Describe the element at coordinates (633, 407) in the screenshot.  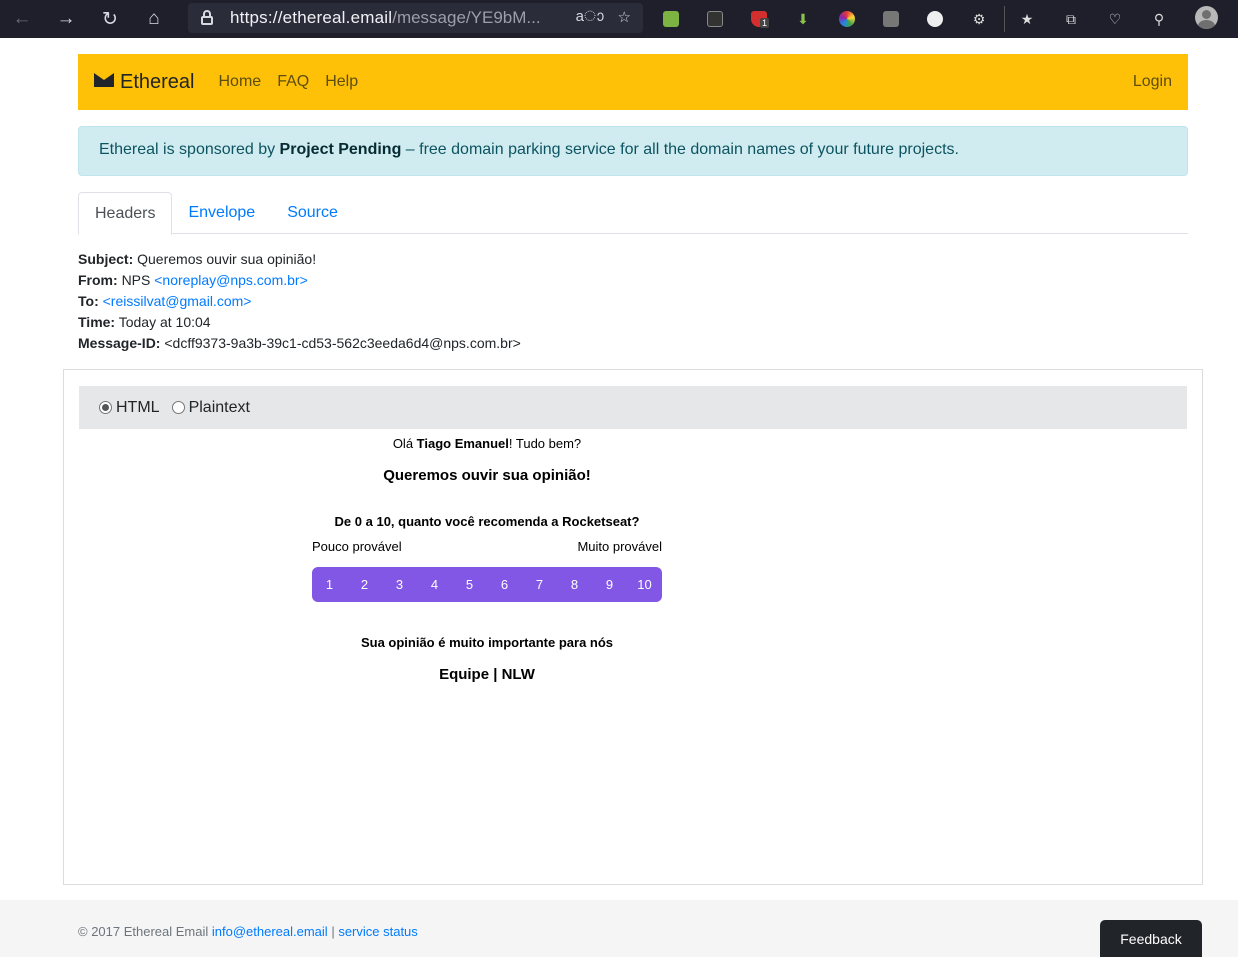
I see `view-mode-bar: HTML Plaintext` at that location.